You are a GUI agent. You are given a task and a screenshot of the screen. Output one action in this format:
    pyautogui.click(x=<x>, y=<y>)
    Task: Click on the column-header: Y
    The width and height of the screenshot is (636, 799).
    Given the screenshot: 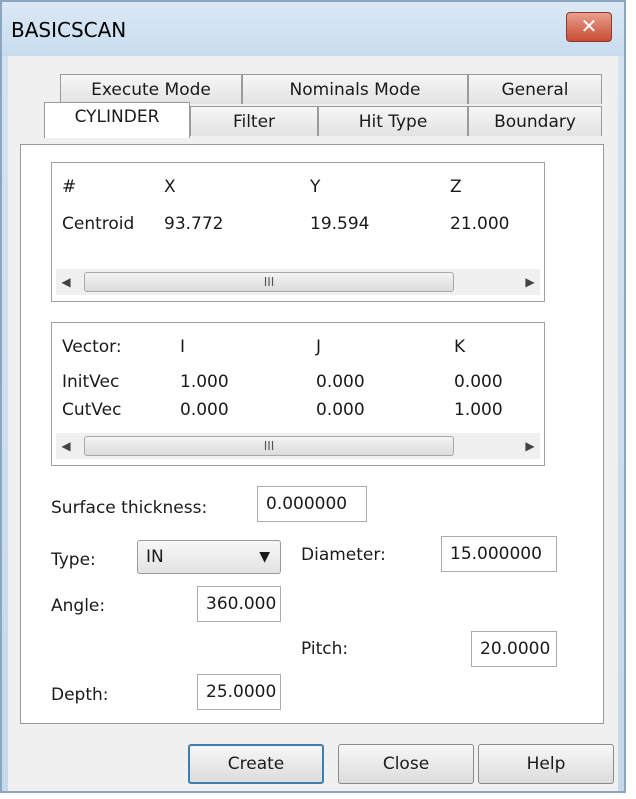 What is the action you would take?
    pyautogui.click(x=315, y=187)
    